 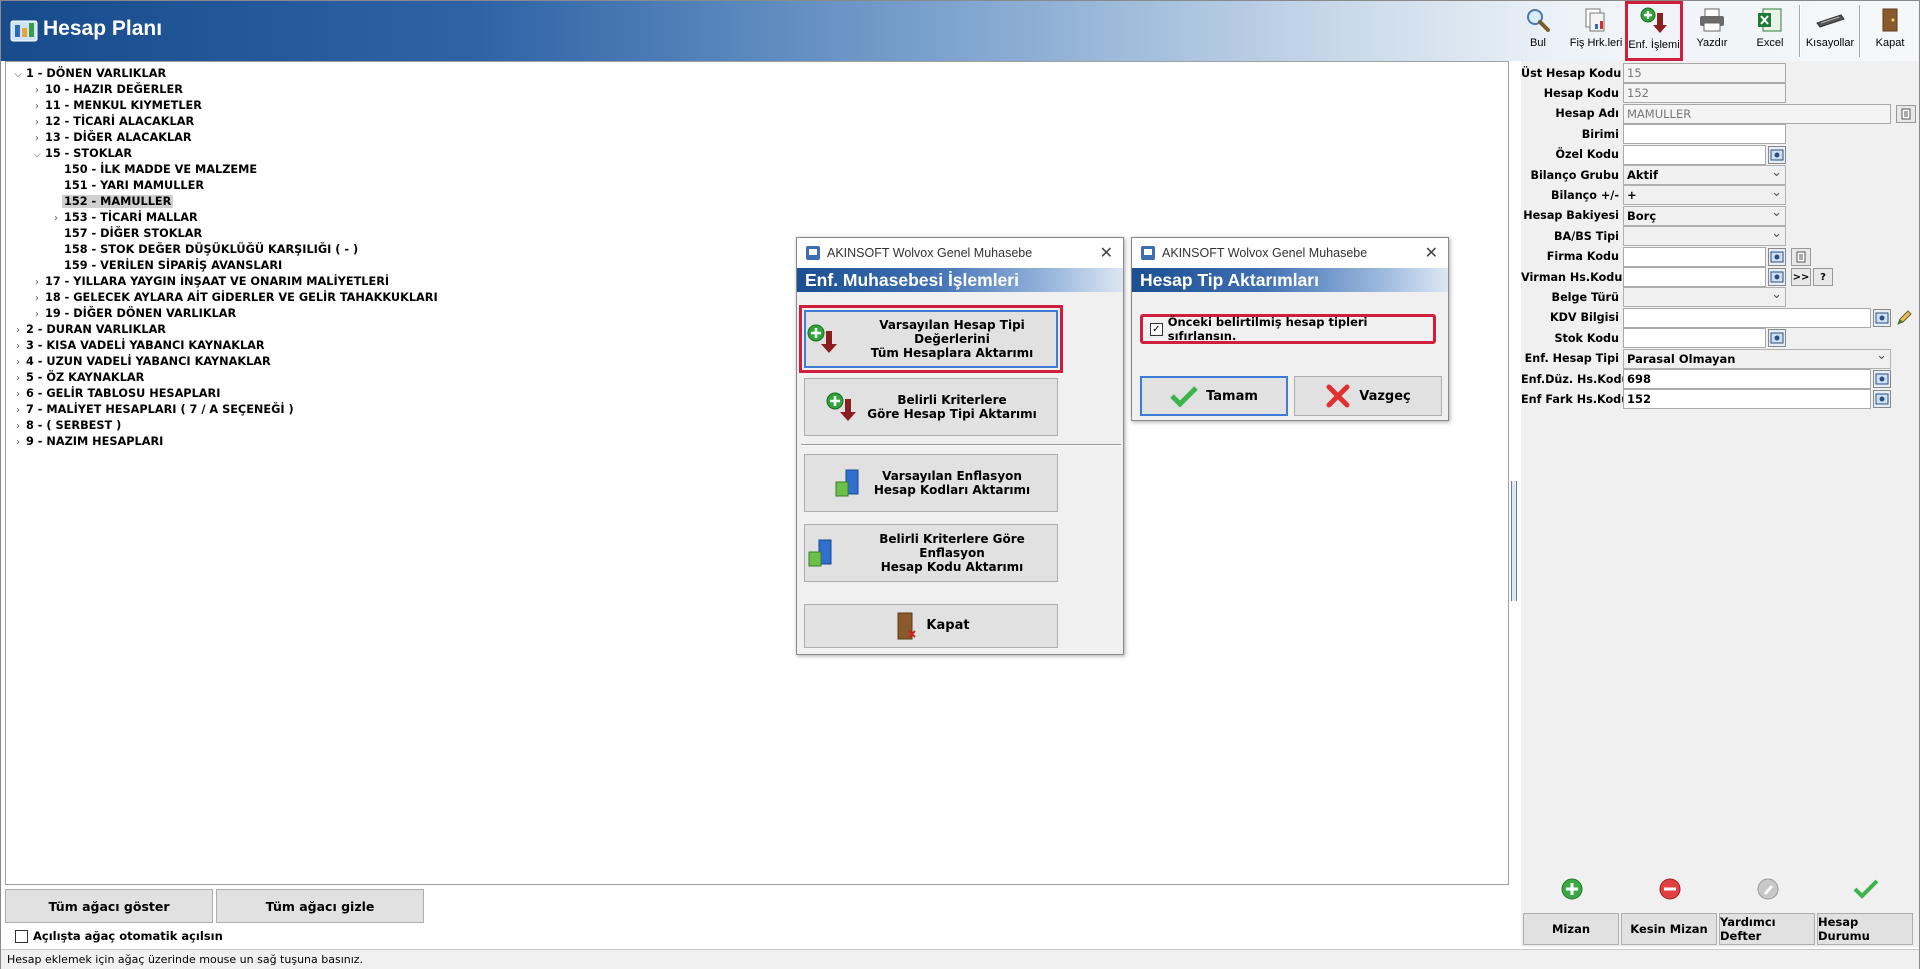 What do you see at coordinates (127, 234) in the screenshot?
I see `tree-node: 157 - DİĞER STOKLAR` at bounding box center [127, 234].